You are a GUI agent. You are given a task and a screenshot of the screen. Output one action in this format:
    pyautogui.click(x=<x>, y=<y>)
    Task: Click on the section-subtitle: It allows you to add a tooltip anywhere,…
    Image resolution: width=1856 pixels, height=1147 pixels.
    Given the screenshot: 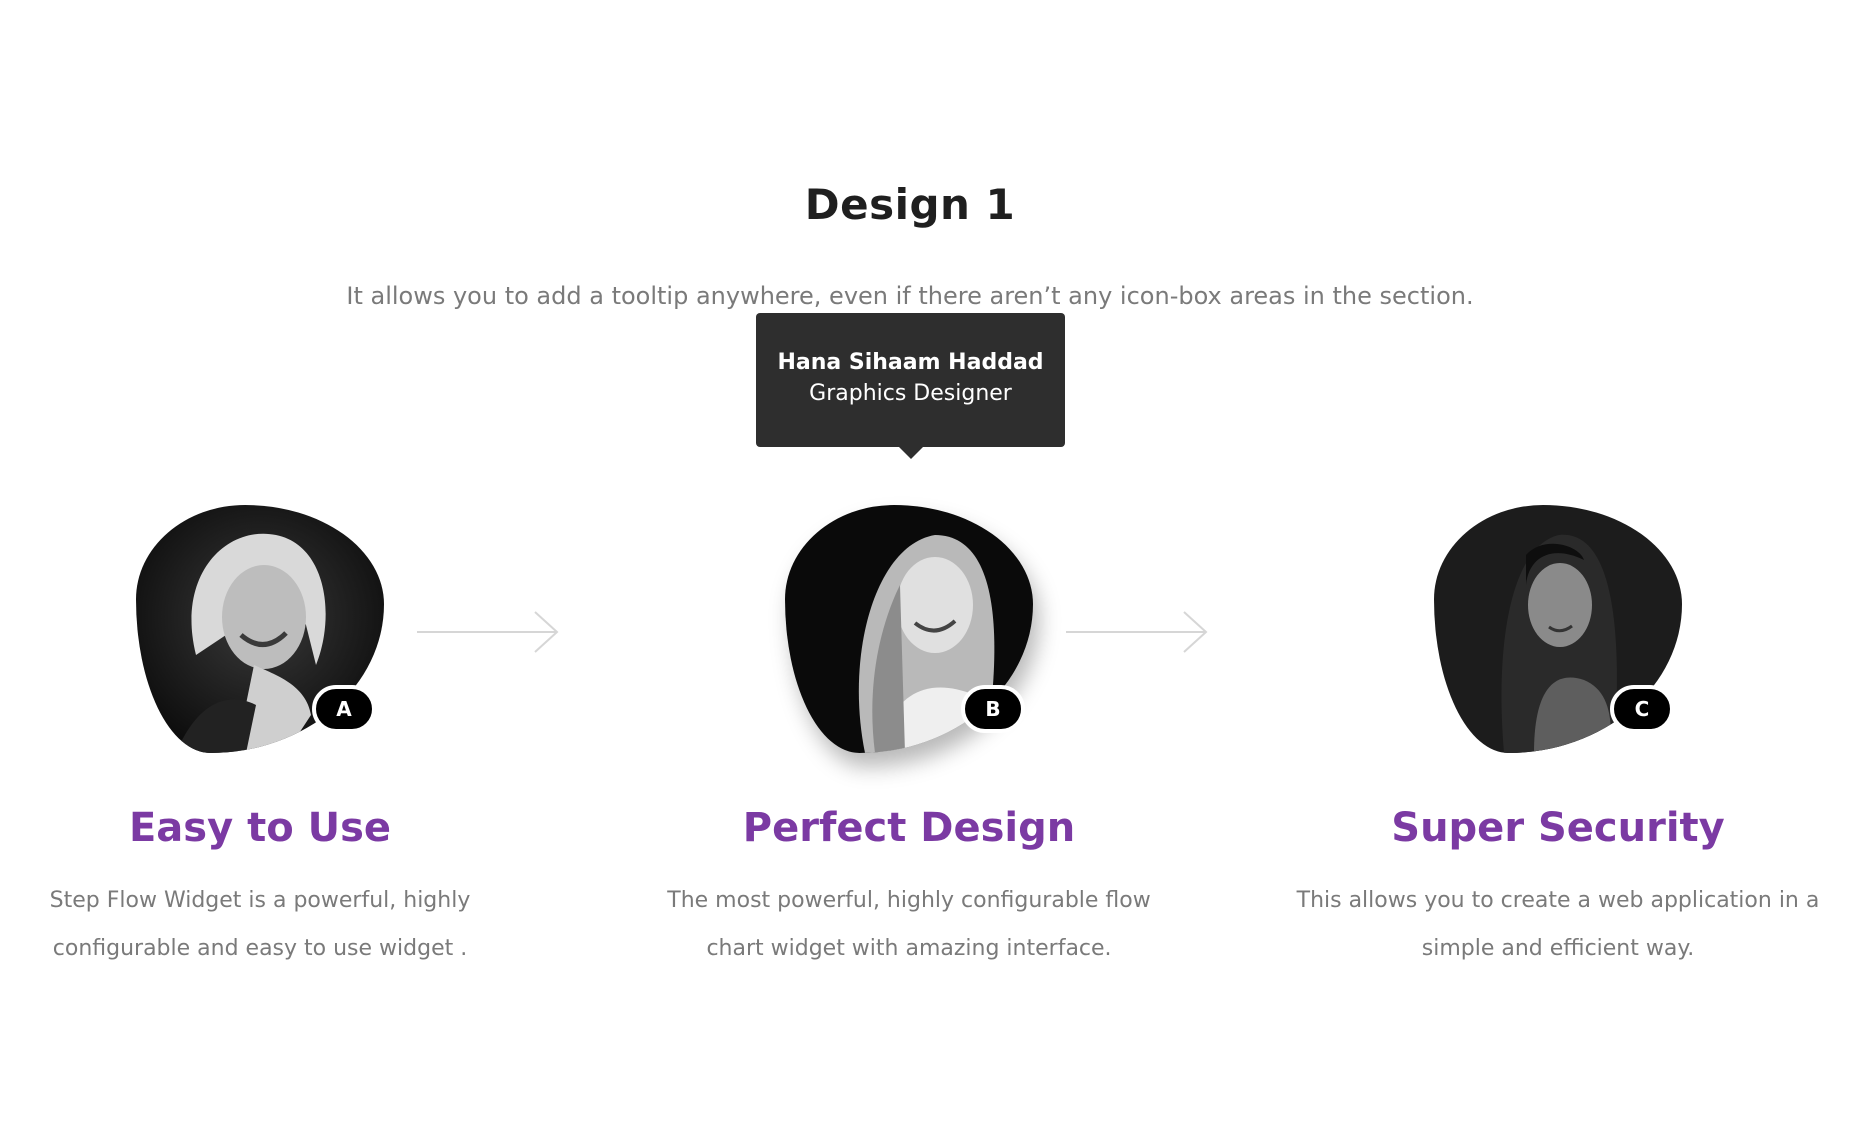 What is the action you would take?
    pyautogui.click(x=910, y=296)
    